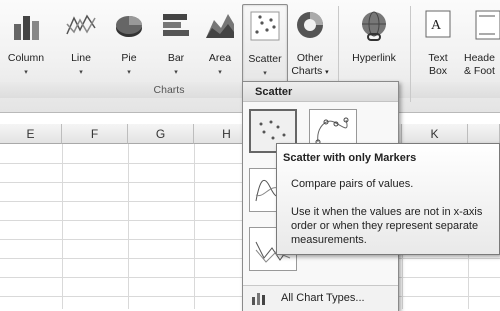 This screenshot has height=311, width=500. Describe the element at coordinates (26, 58) in the screenshot. I see `column-label: Column` at that location.